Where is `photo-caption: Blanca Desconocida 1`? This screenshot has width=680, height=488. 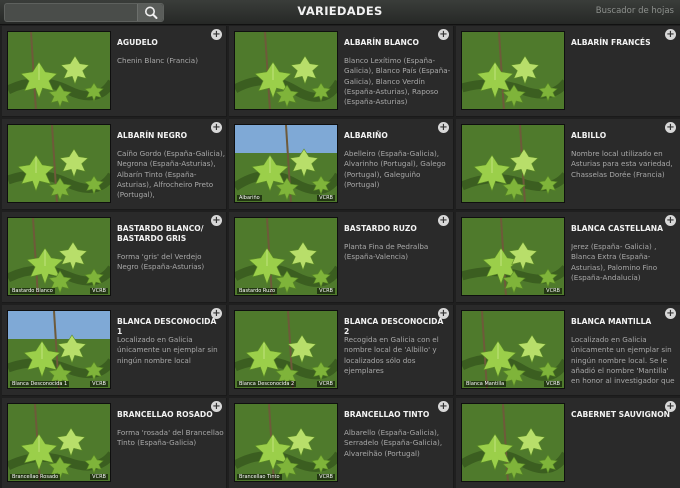 photo-caption: Blanca Desconocida 1 is located at coordinates (40, 384).